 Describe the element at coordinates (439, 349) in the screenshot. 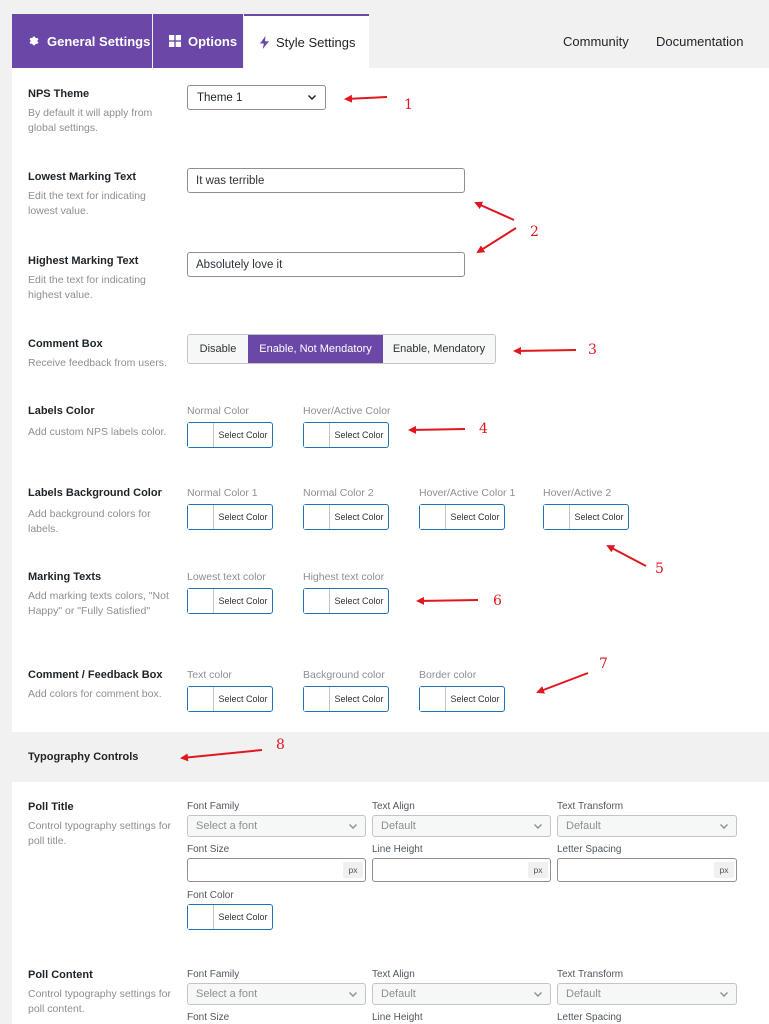

I see `comment-enable-mandatory-option: Enable, Mendatory` at that location.